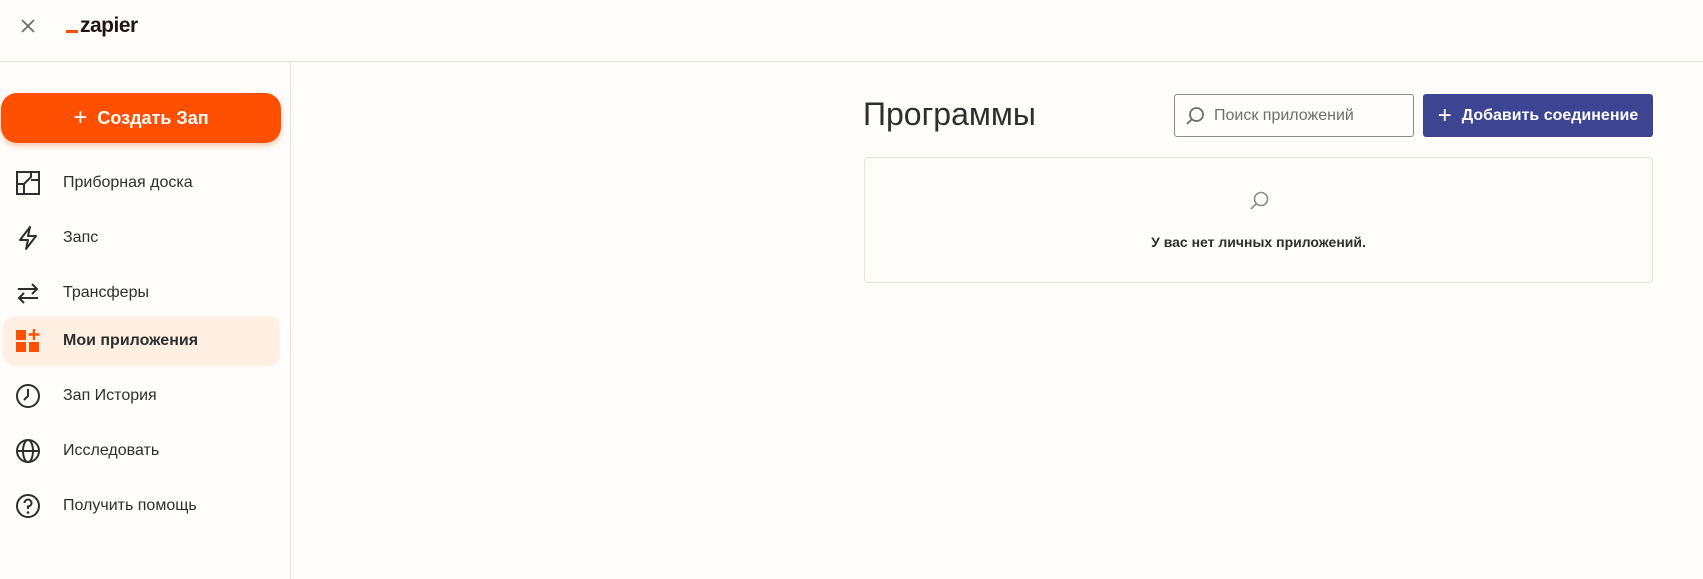  Describe the element at coordinates (109, 25) in the screenshot. I see `logo-text: zapier` at that location.